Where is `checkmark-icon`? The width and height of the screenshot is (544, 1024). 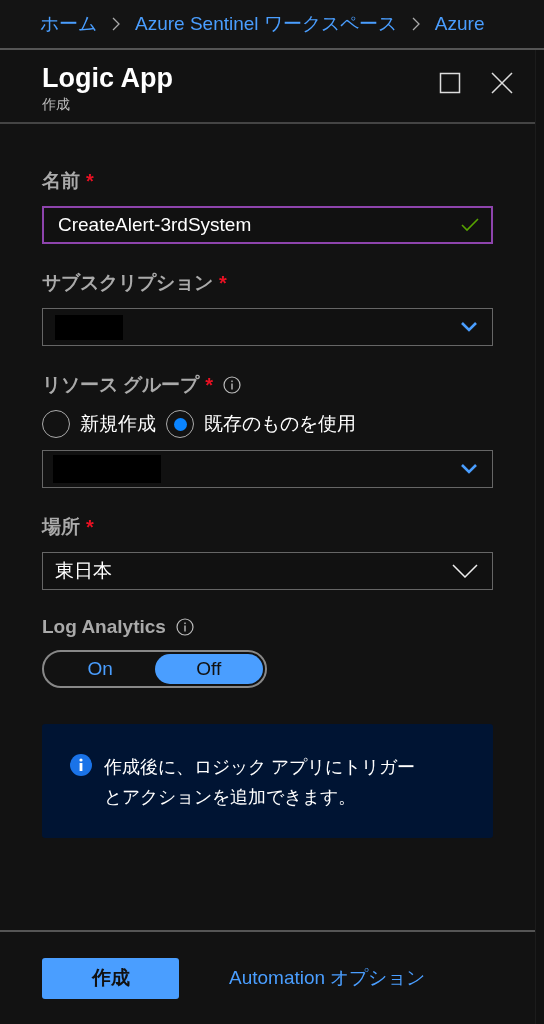 checkmark-icon is located at coordinates (470, 225).